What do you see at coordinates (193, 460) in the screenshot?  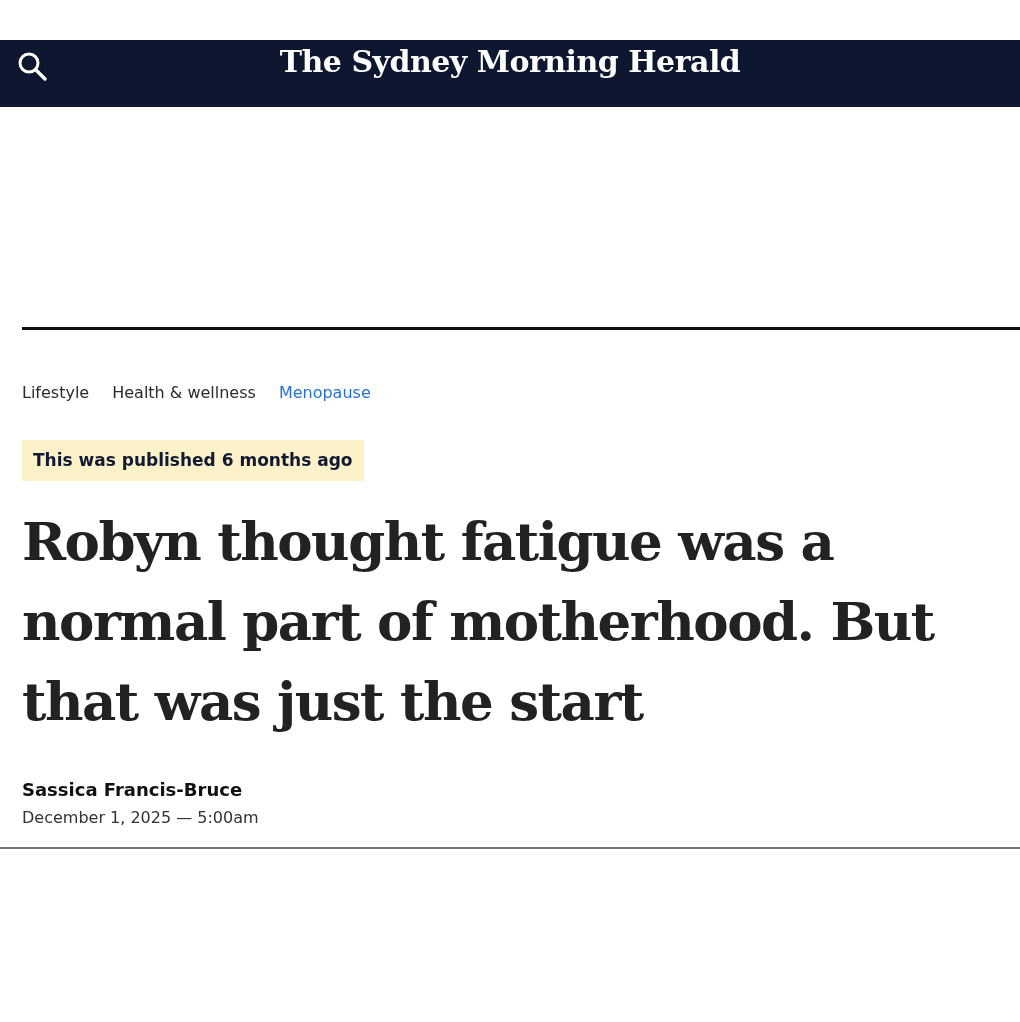 I see `publication-notice: This was published 6 months ago` at bounding box center [193, 460].